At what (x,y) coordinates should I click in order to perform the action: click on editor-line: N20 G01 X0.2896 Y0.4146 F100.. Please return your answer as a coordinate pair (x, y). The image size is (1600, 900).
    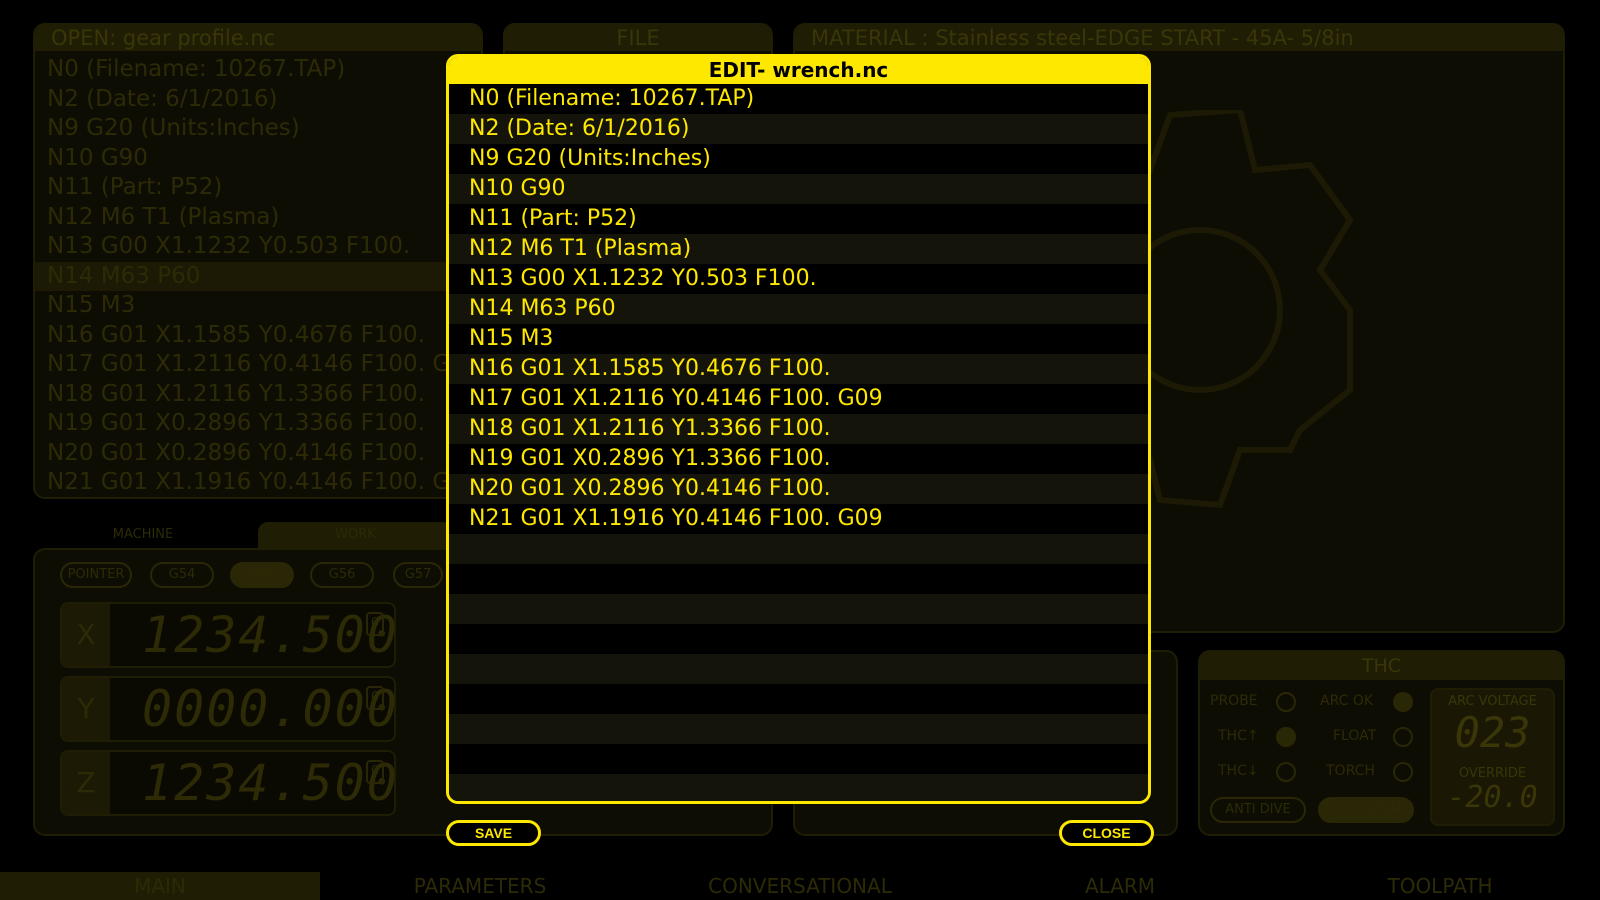
    Looking at the image, I should click on (798, 489).